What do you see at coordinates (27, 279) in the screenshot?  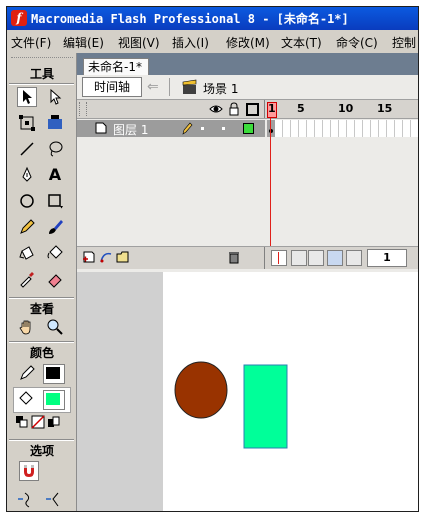 I see `eyedropper-icon` at bounding box center [27, 279].